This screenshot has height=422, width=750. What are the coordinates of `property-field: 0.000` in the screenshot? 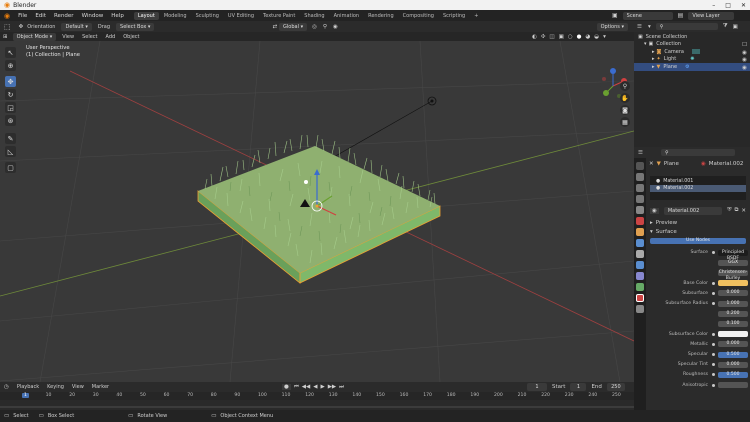 It's located at (733, 344).